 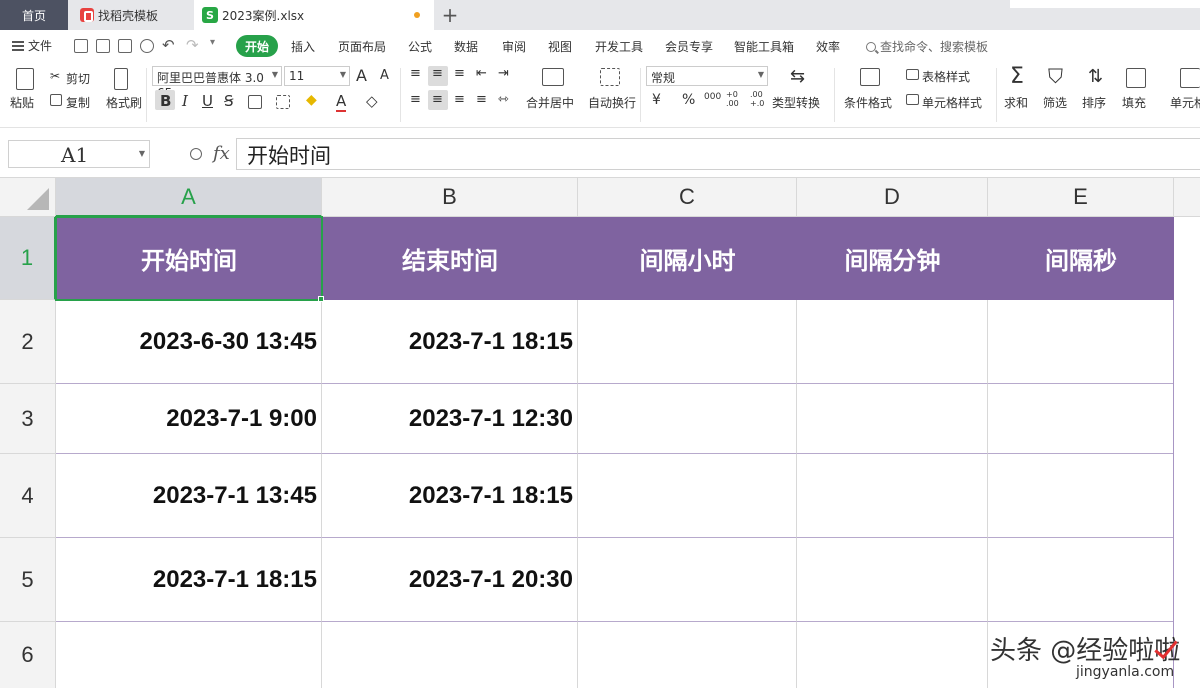 What do you see at coordinates (450, 197) in the screenshot?
I see `column-header-b: B` at bounding box center [450, 197].